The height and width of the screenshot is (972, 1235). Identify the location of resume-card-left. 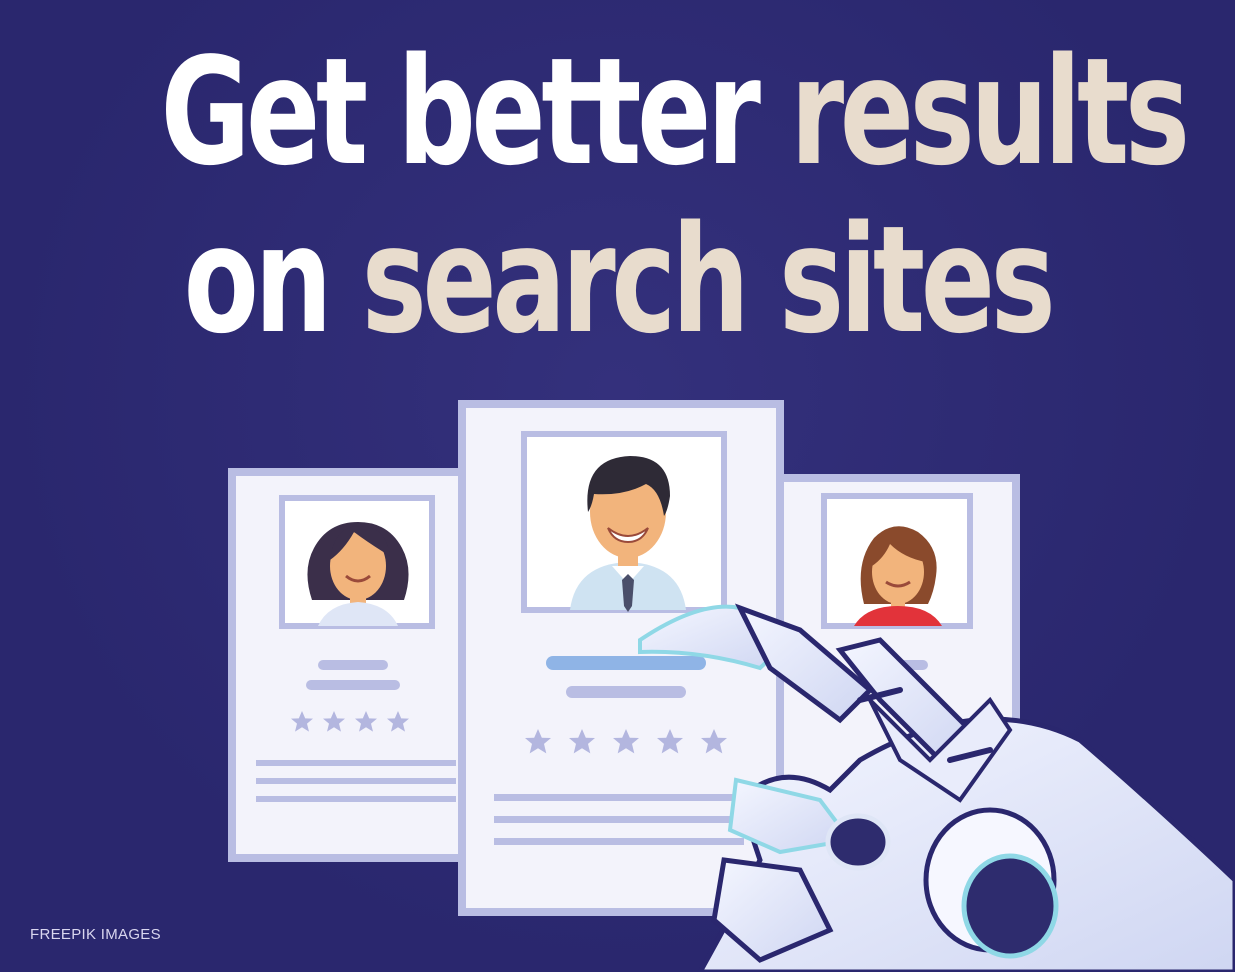
(357, 665).